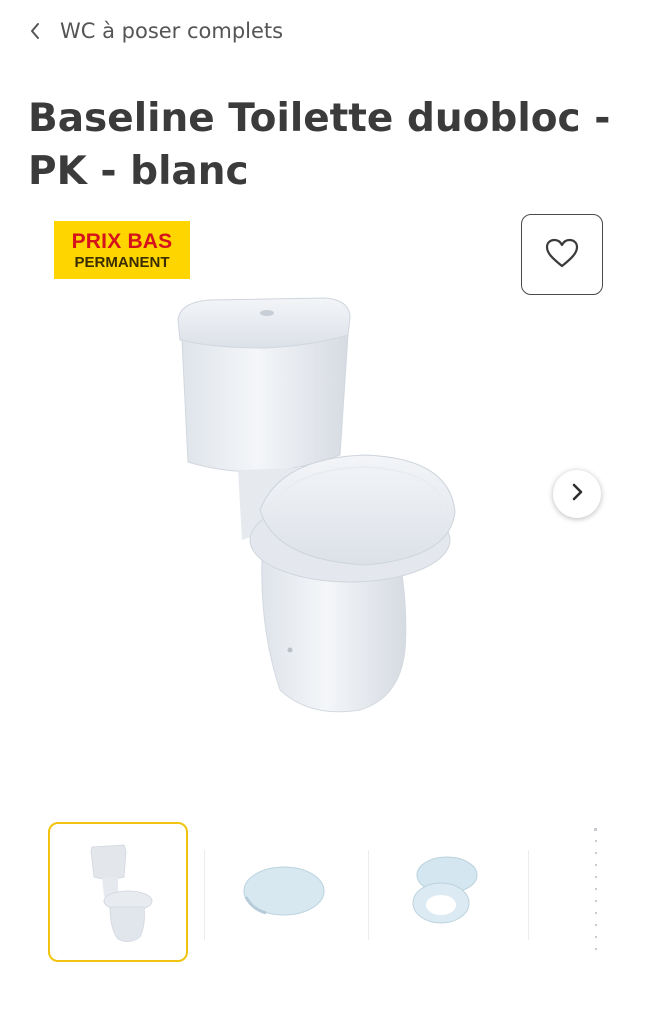  Describe the element at coordinates (122, 241) in the screenshot. I see `badge-line-1: PRIX BAS` at that location.